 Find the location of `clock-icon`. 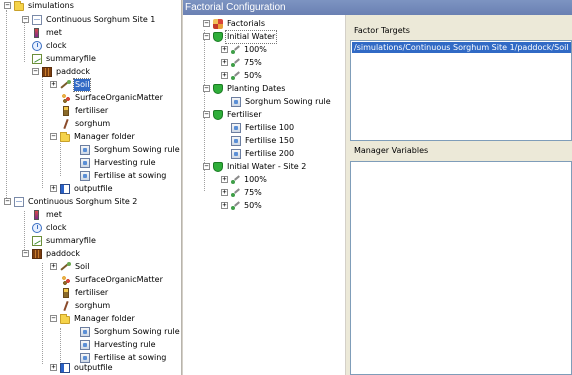

clock-icon is located at coordinates (37, 228).